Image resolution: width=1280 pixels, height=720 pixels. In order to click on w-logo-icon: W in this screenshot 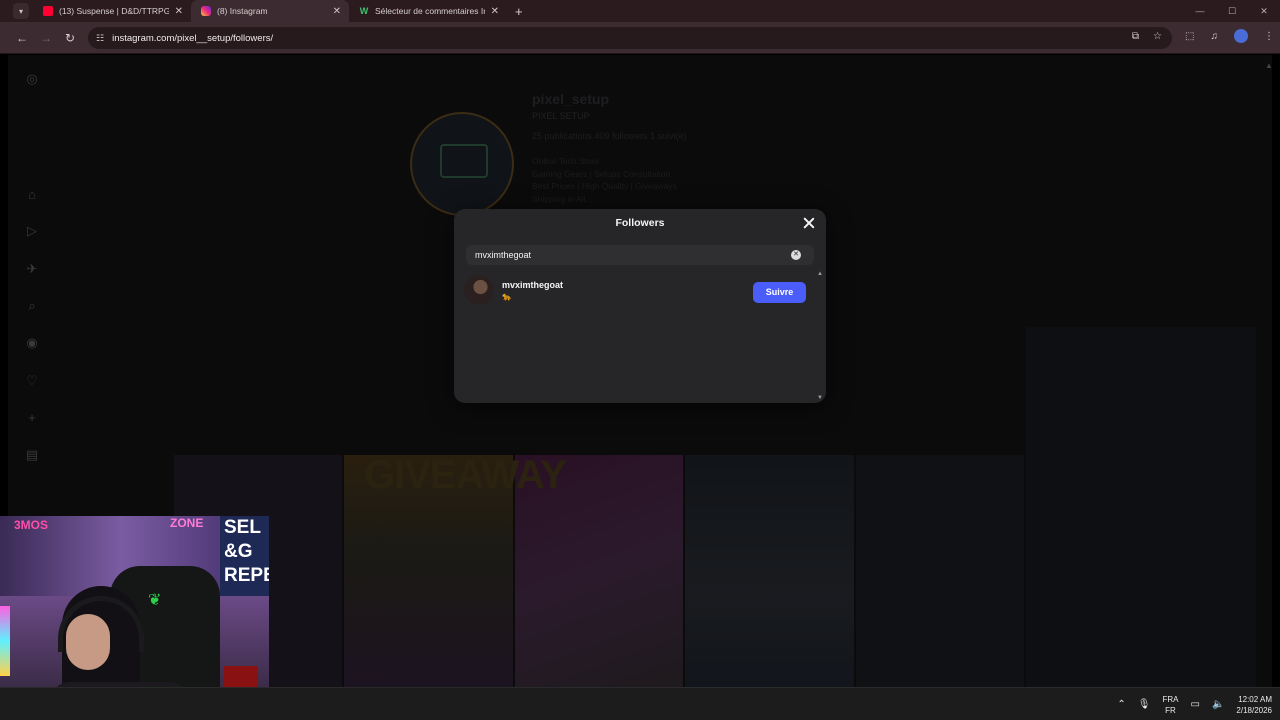, I will do `click(364, 11)`.